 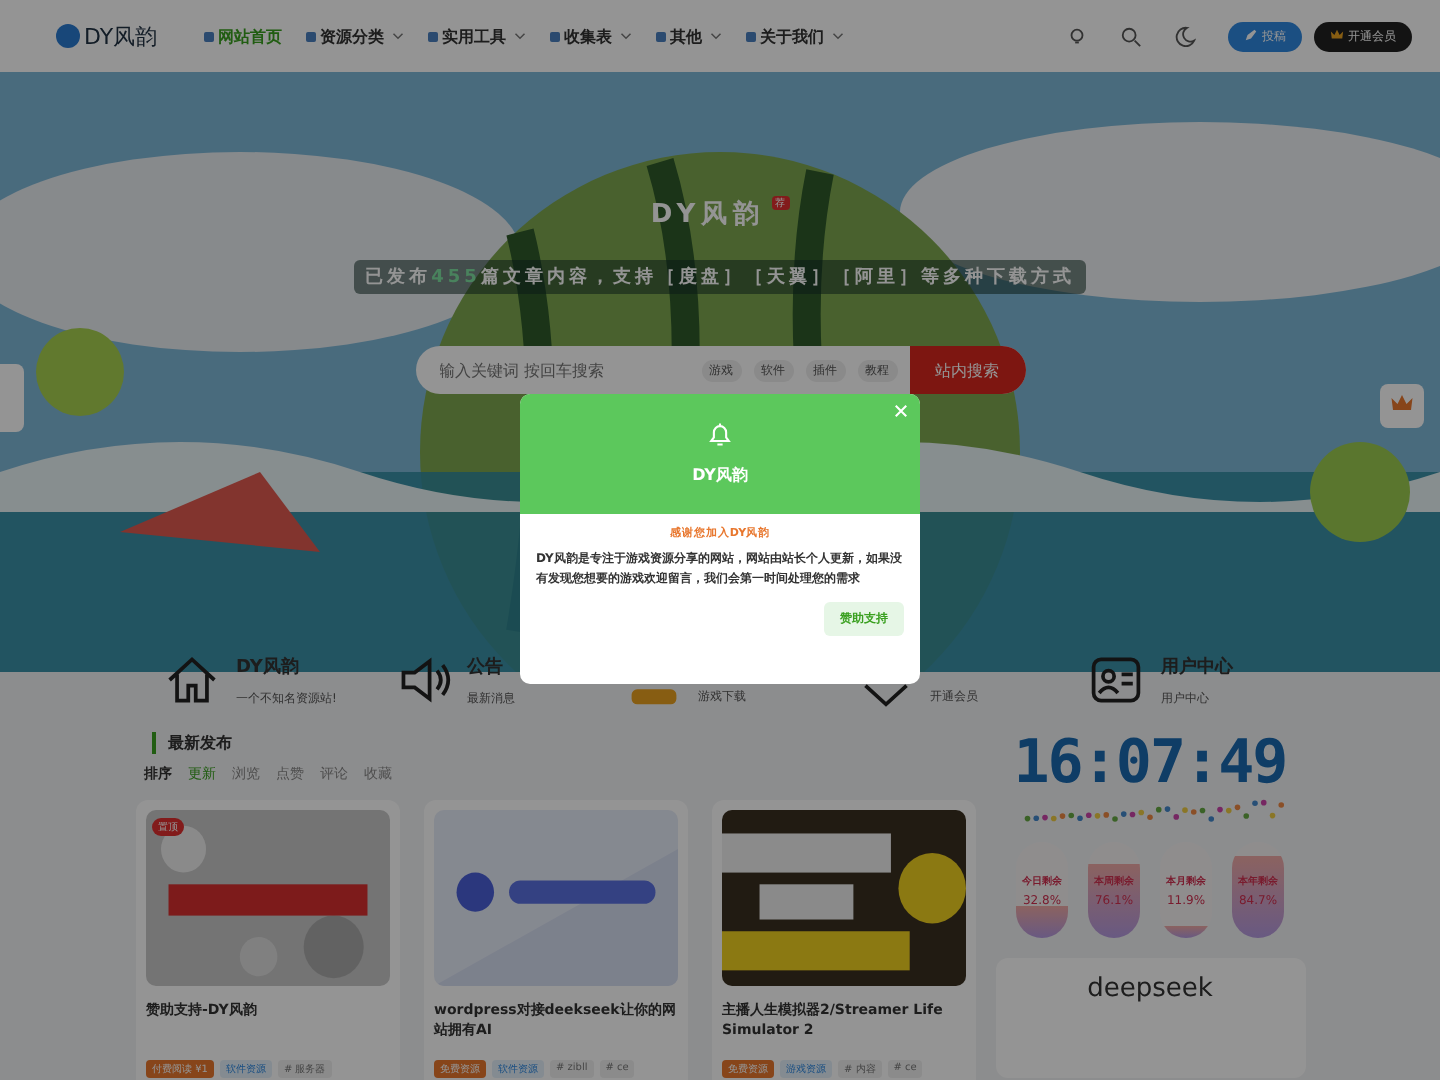 I want to click on nav-item: 实用工具, so click(x=477, y=36).